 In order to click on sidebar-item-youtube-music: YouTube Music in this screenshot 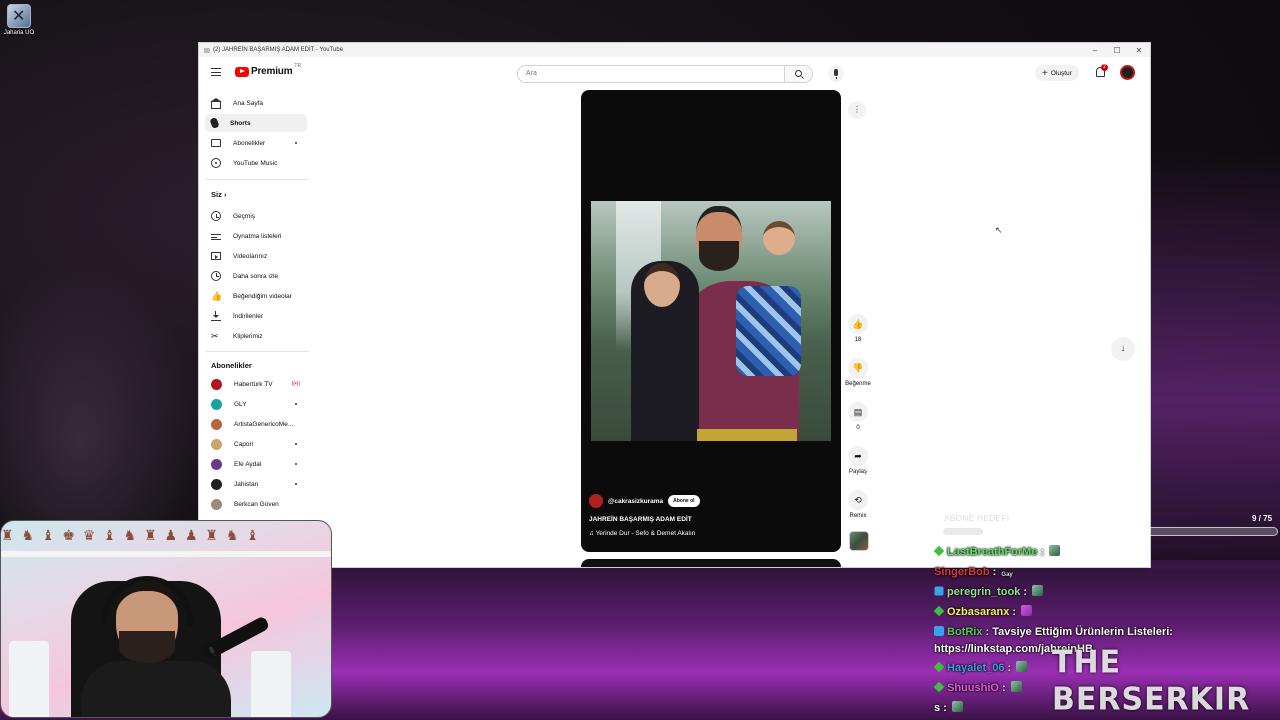, I will do `click(256, 163)`.